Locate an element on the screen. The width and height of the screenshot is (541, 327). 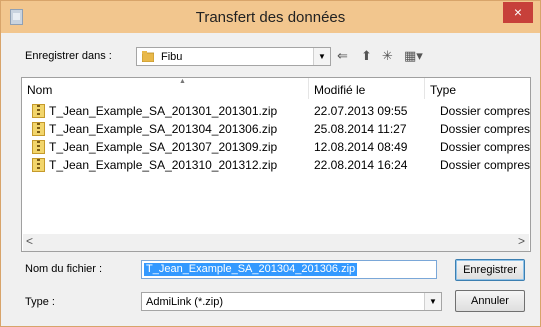
window-title: Transfert des données is located at coordinates (270, 17).